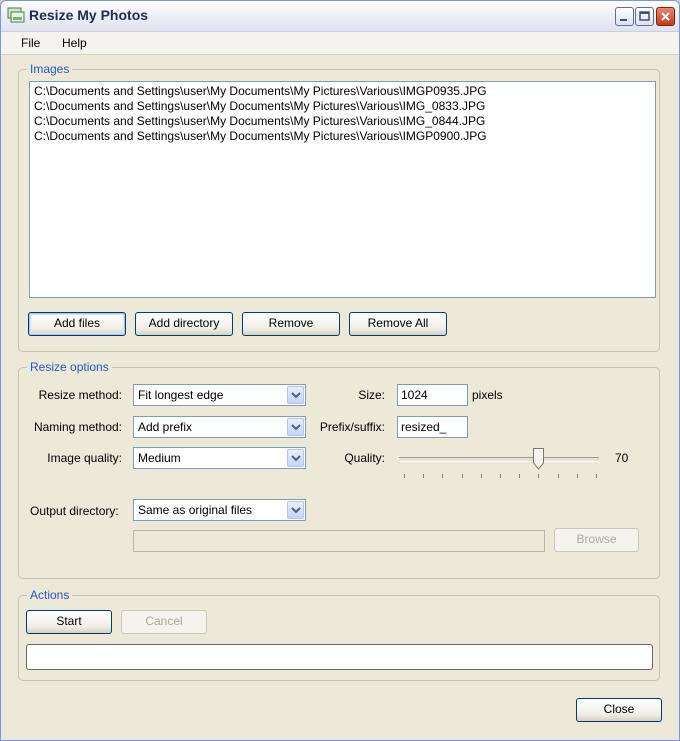 This screenshot has width=680, height=741. Describe the element at coordinates (16, 15) in the screenshot. I see `photos-app-icon` at that location.